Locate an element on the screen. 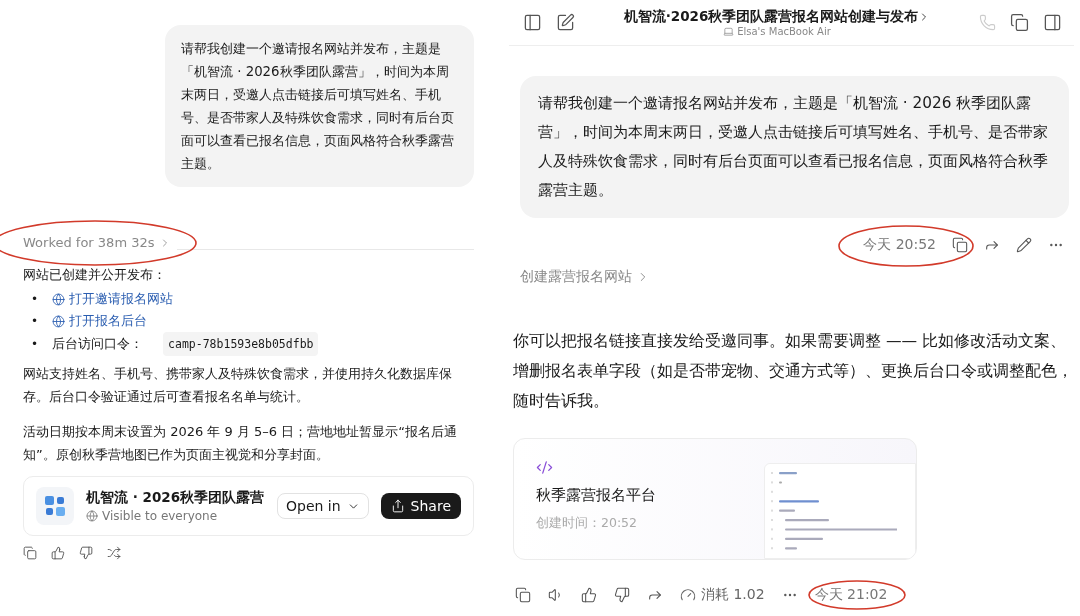 The height and width of the screenshot is (616, 1080). device-label: Elsa's MacBook Air is located at coordinates (777, 31).